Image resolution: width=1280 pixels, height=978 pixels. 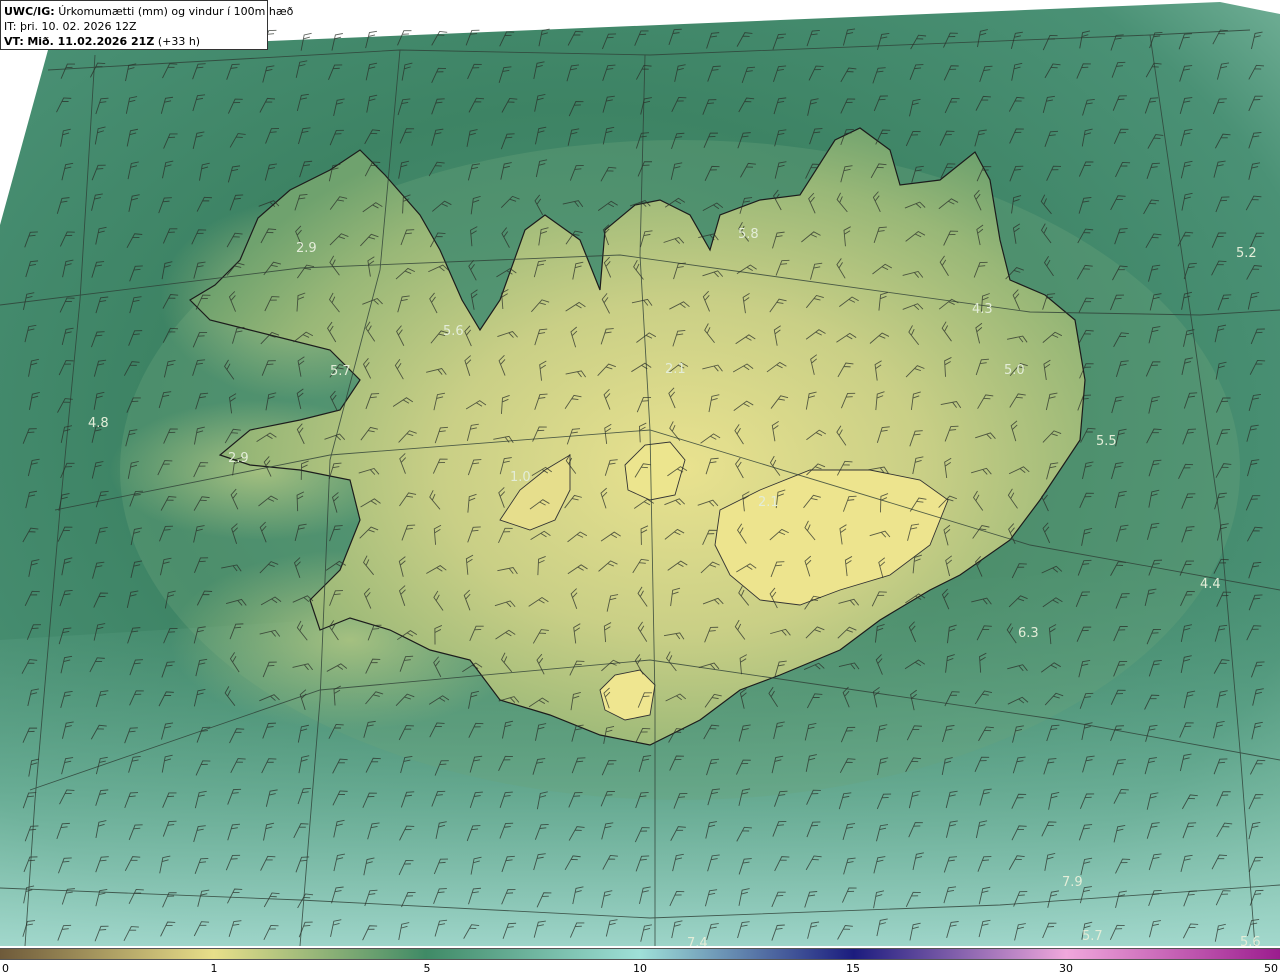 What do you see at coordinates (214, 968) in the screenshot?
I see `colorbar-tick: 1` at bounding box center [214, 968].